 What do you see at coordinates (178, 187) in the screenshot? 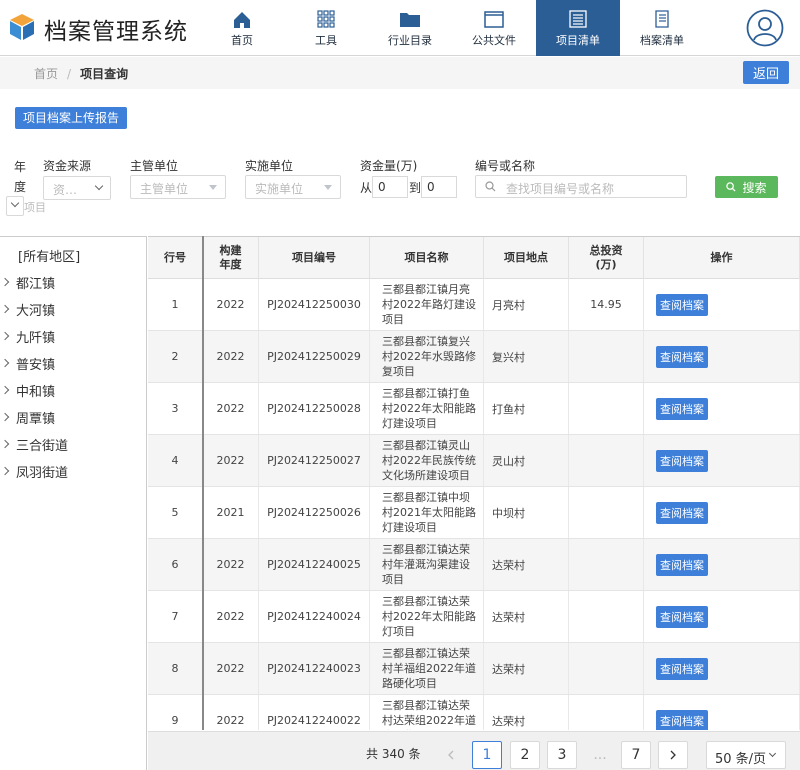
I see `supervisor-select: 主管单位` at bounding box center [178, 187].